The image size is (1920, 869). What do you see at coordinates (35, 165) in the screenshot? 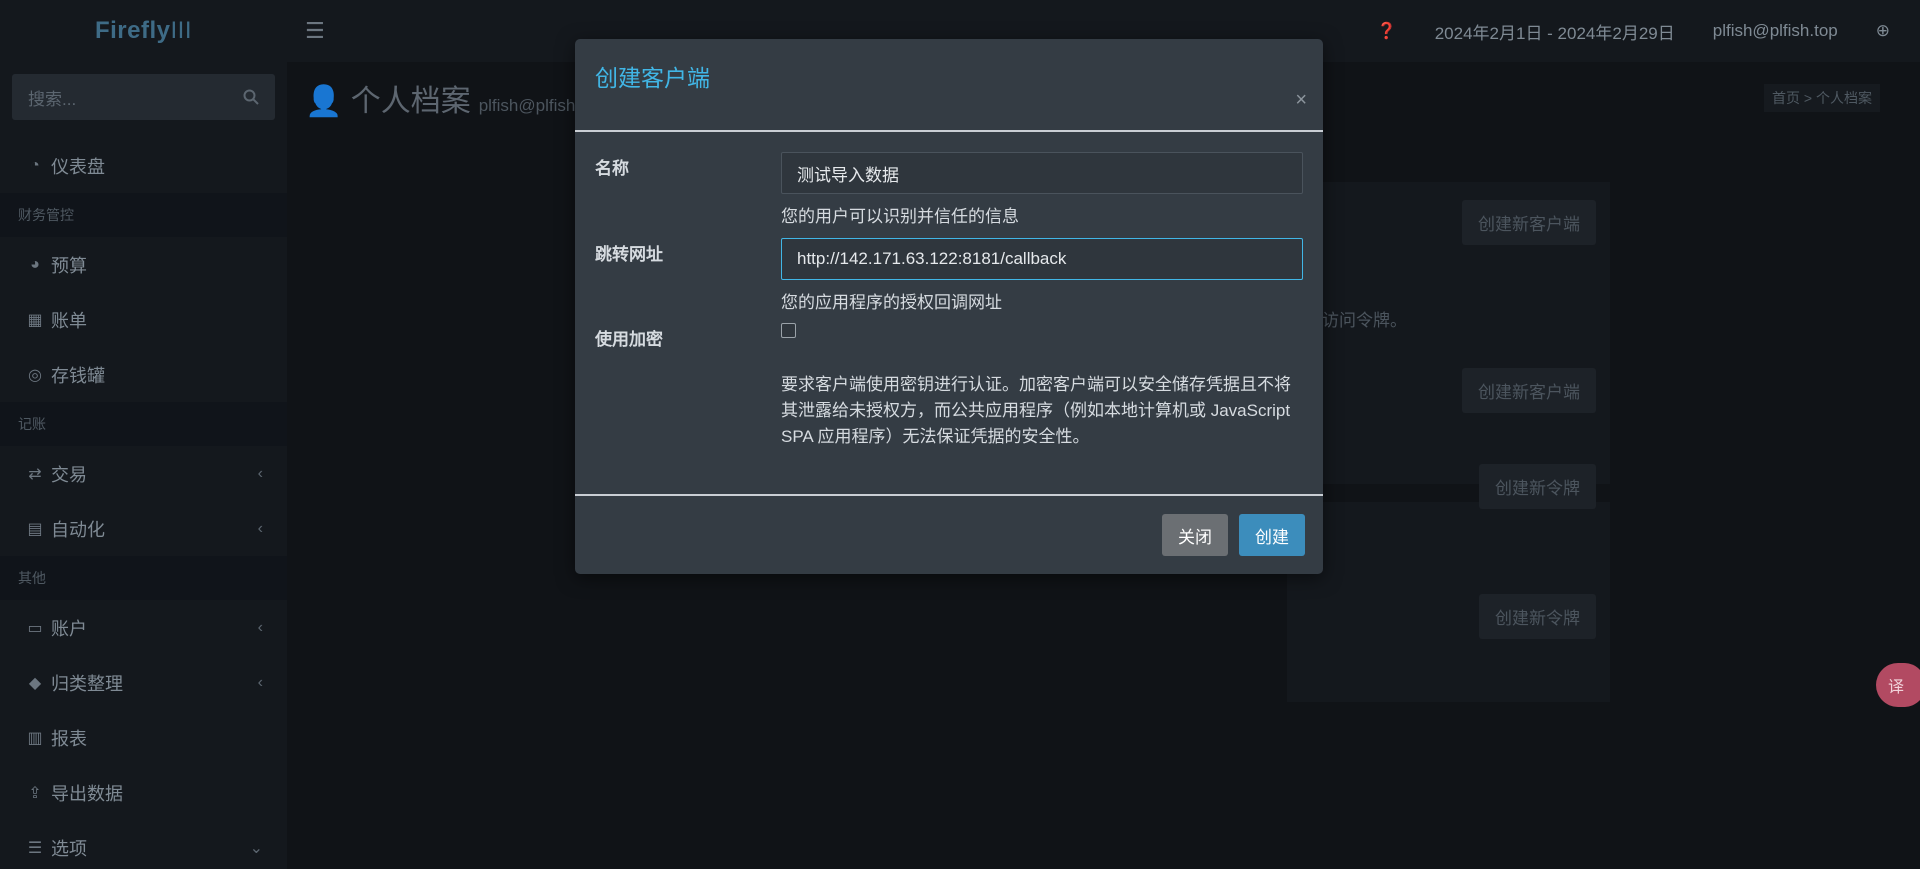
I see `dashboard-icon: ◔` at bounding box center [35, 165].